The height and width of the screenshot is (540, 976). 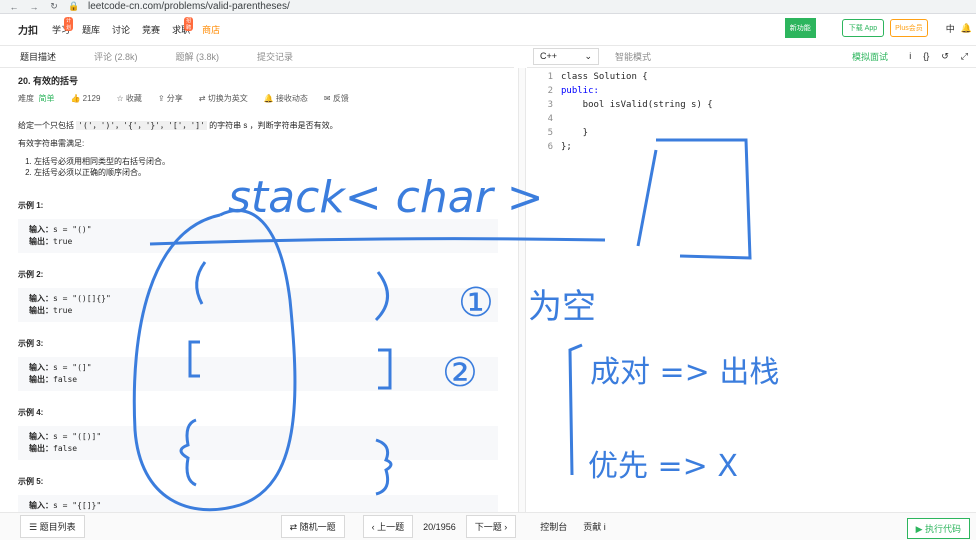 What do you see at coordinates (183, 26) in the screenshot?
I see `nav-jobs: 求职 招聘` at bounding box center [183, 26].